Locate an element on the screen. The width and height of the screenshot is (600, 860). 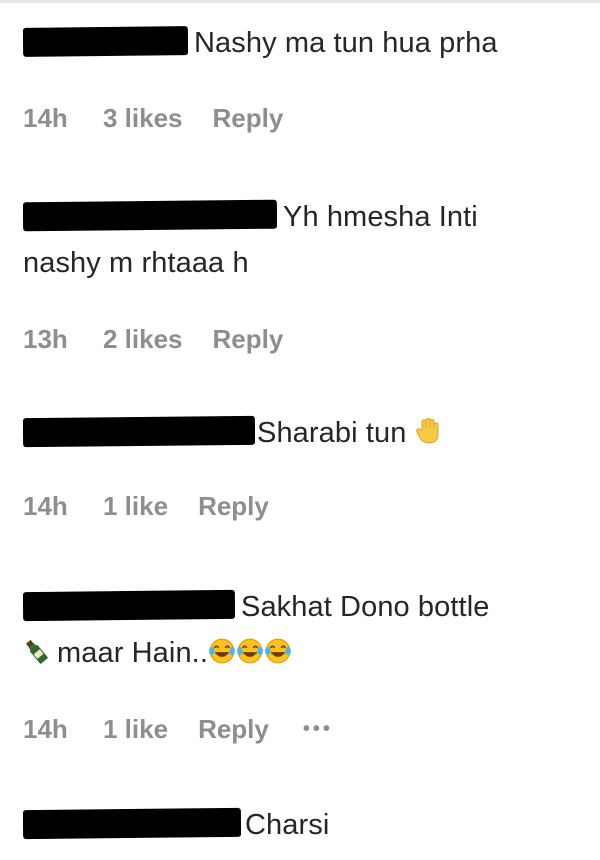
comment-meta: 14h 1 like Reply ••• is located at coordinates (295, 729).